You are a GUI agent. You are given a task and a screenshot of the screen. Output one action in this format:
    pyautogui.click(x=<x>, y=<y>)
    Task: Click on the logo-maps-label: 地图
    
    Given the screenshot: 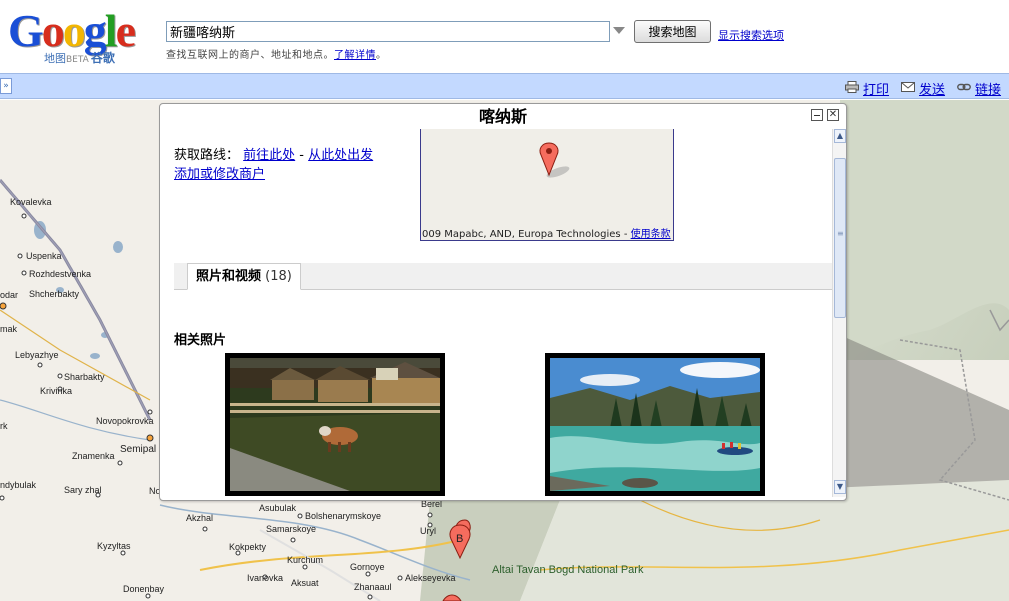 What is the action you would take?
    pyautogui.click(x=55, y=58)
    